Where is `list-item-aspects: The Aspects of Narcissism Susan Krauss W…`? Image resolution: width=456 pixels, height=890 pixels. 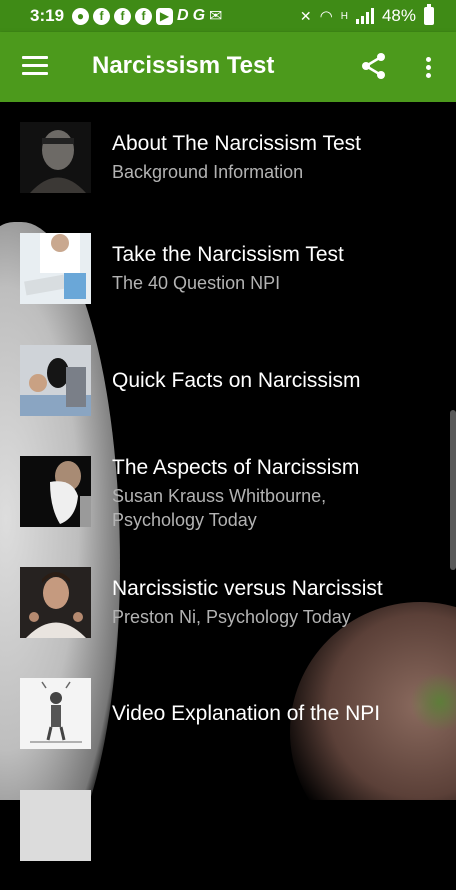
list-item-aspects: The Aspects of Narcissism Susan Krauss W… is located at coordinates (228, 506).